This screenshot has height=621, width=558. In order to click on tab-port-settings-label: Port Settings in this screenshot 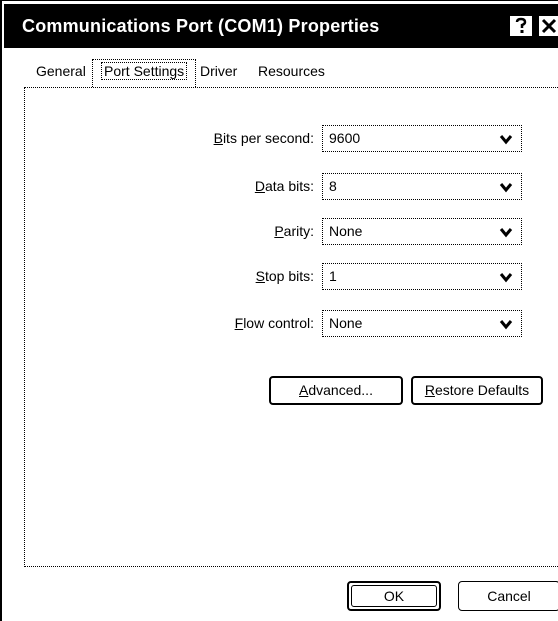, I will do `click(144, 71)`.